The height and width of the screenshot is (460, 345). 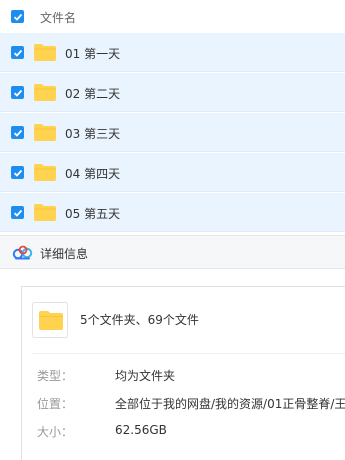 What do you see at coordinates (188, 353) in the screenshot?
I see `divider` at bounding box center [188, 353].